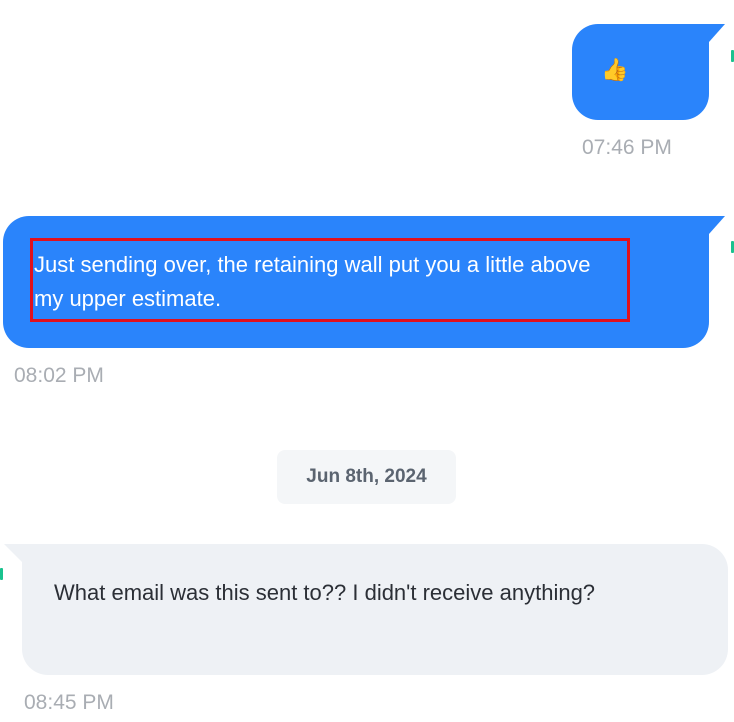  What do you see at coordinates (59, 375) in the screenshot?
I see `message-timestamp: 08:02 PM` at bounding box center [59, 375].